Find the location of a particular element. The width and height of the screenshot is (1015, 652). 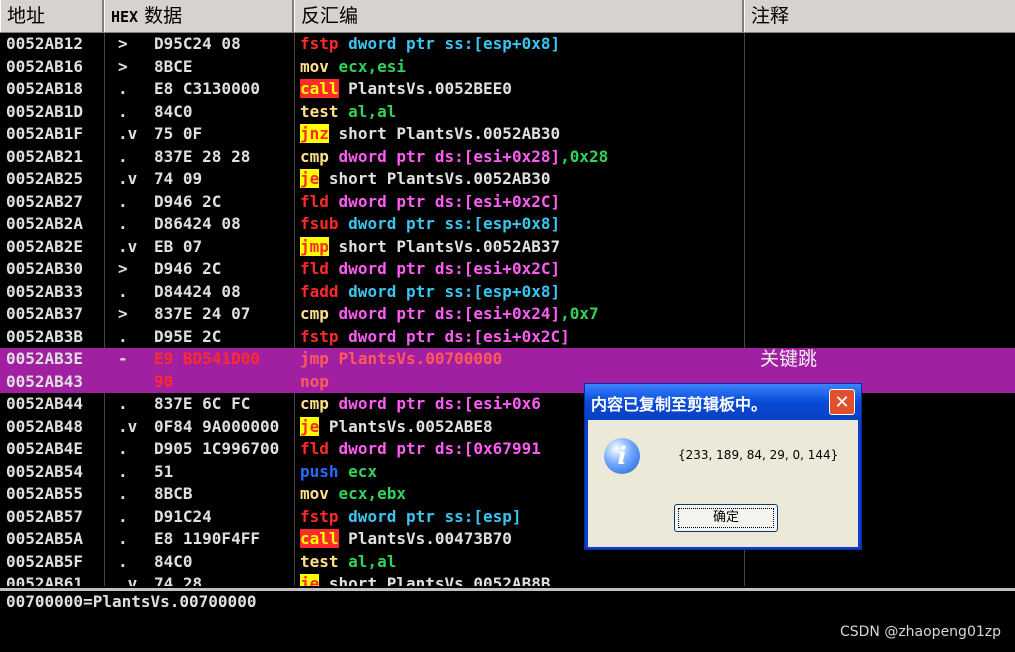

address-cell: 0052AB61 is located at coordinates (45, 580).